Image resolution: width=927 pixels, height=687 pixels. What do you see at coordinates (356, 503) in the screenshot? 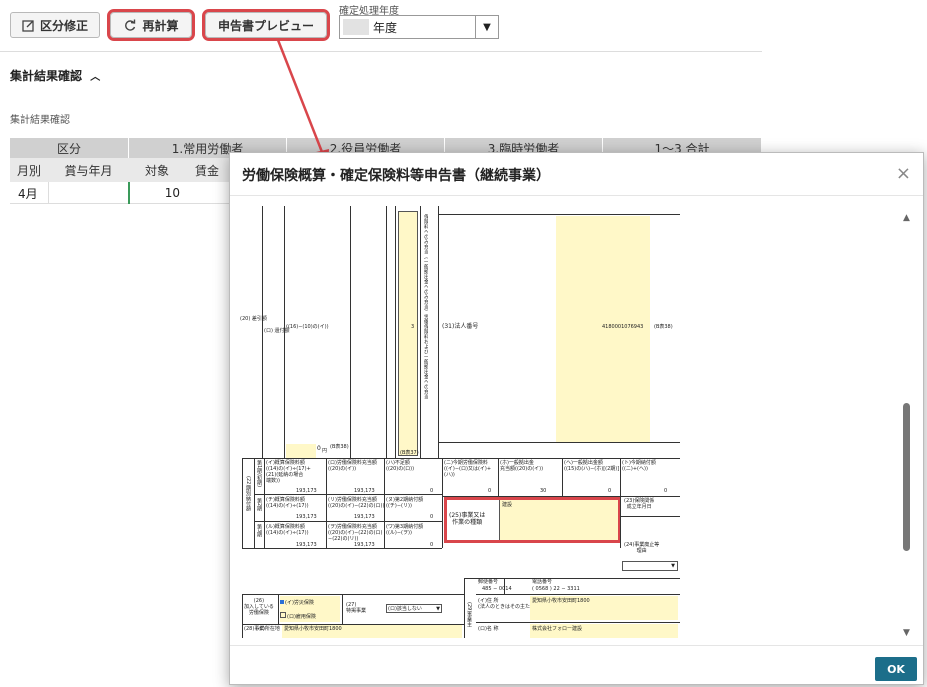
I see `r2b-label: (リ)労働保険料充当額 ((20)の(イ)−(22)の(ロ))` at bounding box center [356, 503].